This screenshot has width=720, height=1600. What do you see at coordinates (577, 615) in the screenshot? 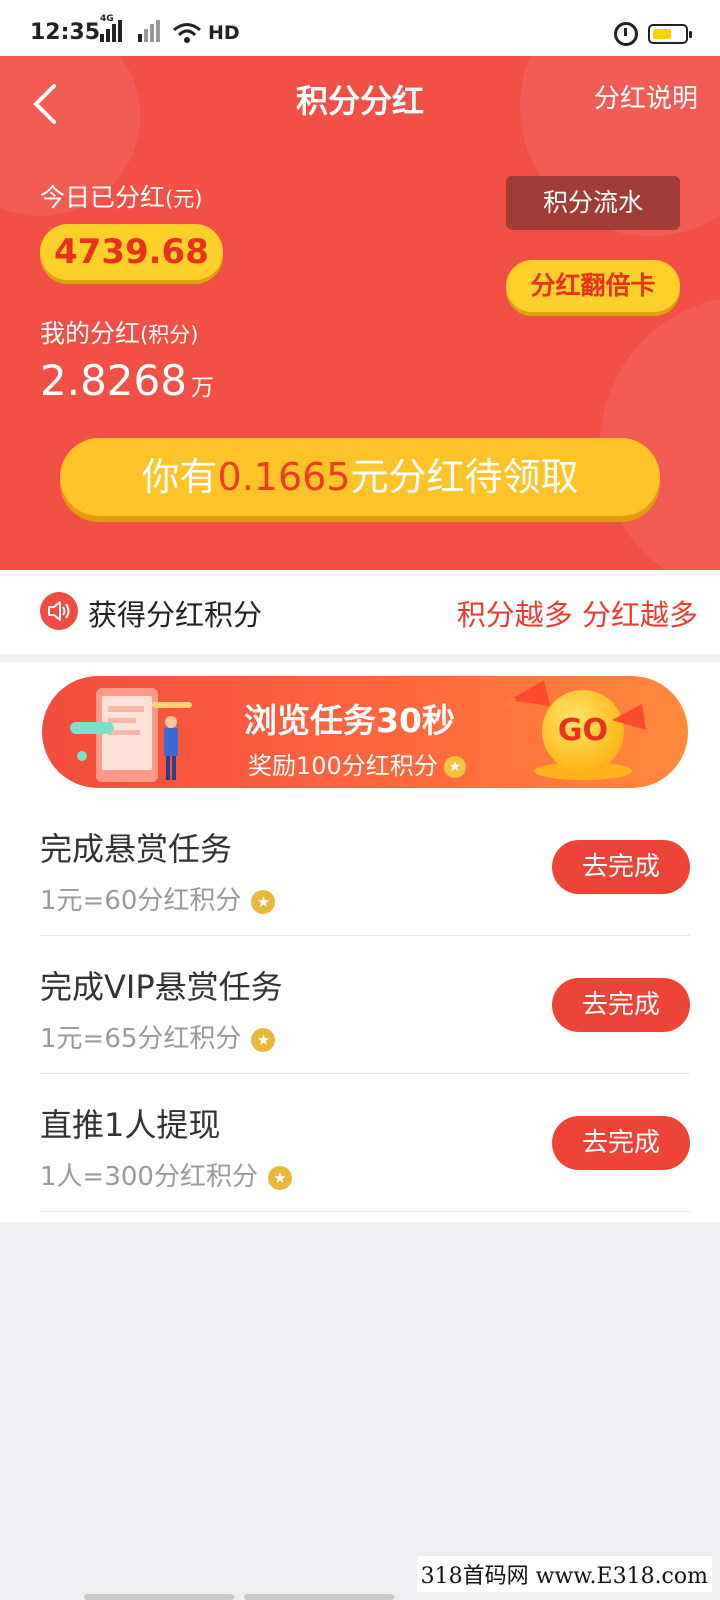
I see `notice-slogan: 积分越多 分红越多` at bounding box center [577, 615].